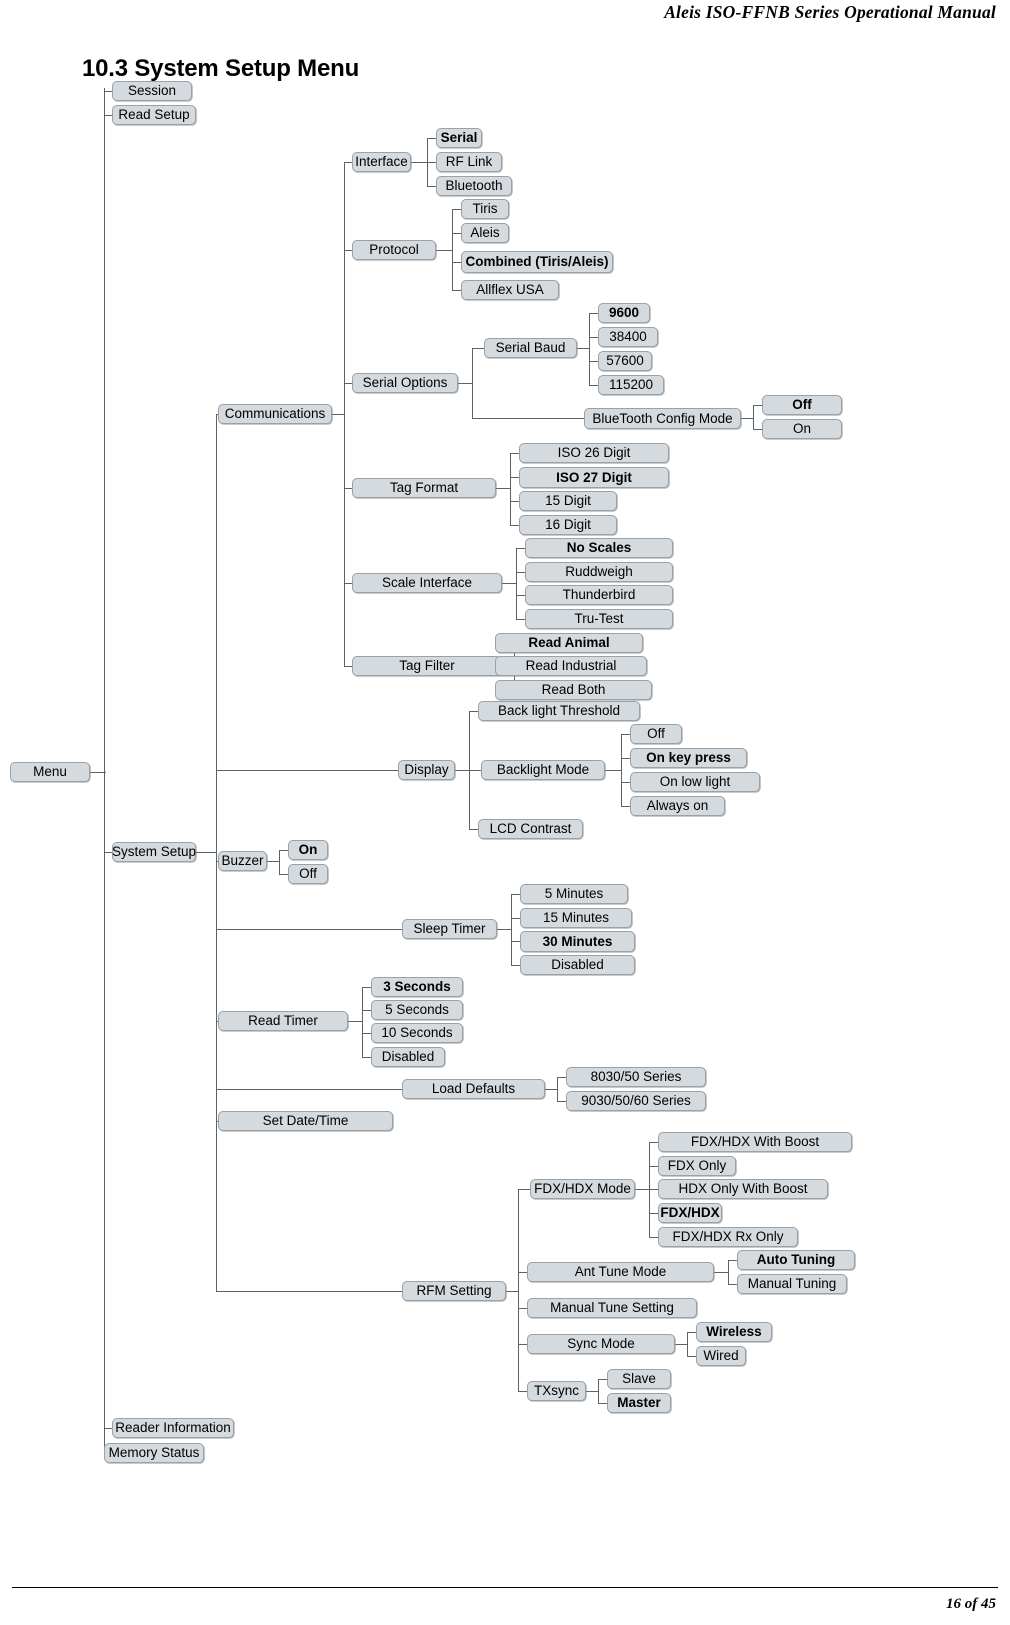 This screenshot has height=1625, width=1010. Describe the element at coordinates (427, 666) in the screenshot. I see `node-tag-filter: Tag Filter` at that location.